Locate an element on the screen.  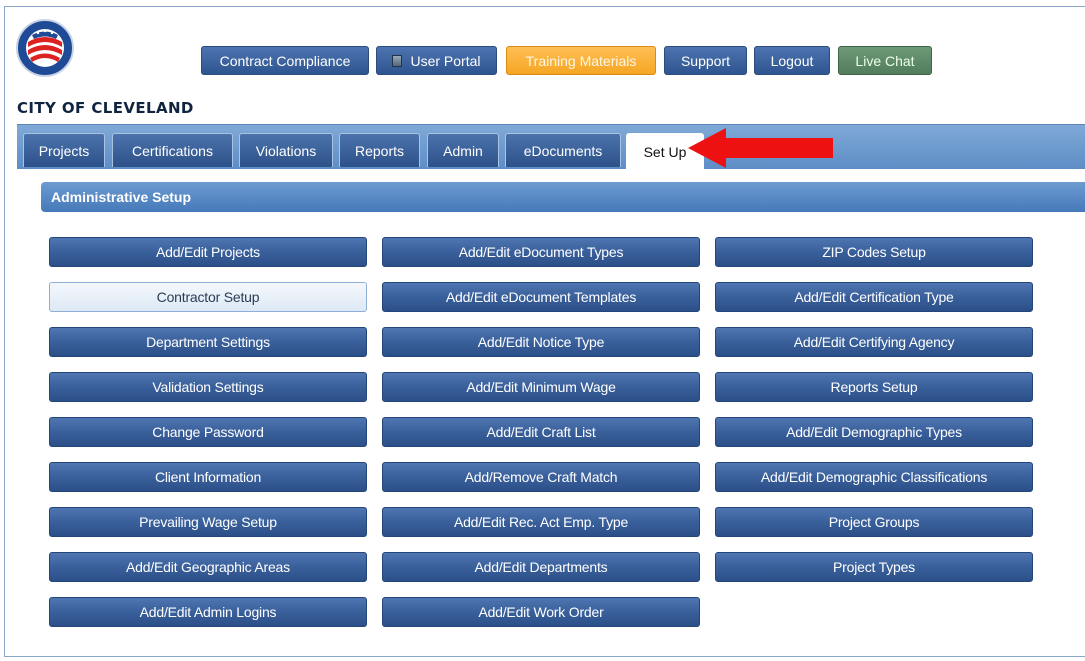
tab-certifications: Certifications is located at coordinates (172, 150).